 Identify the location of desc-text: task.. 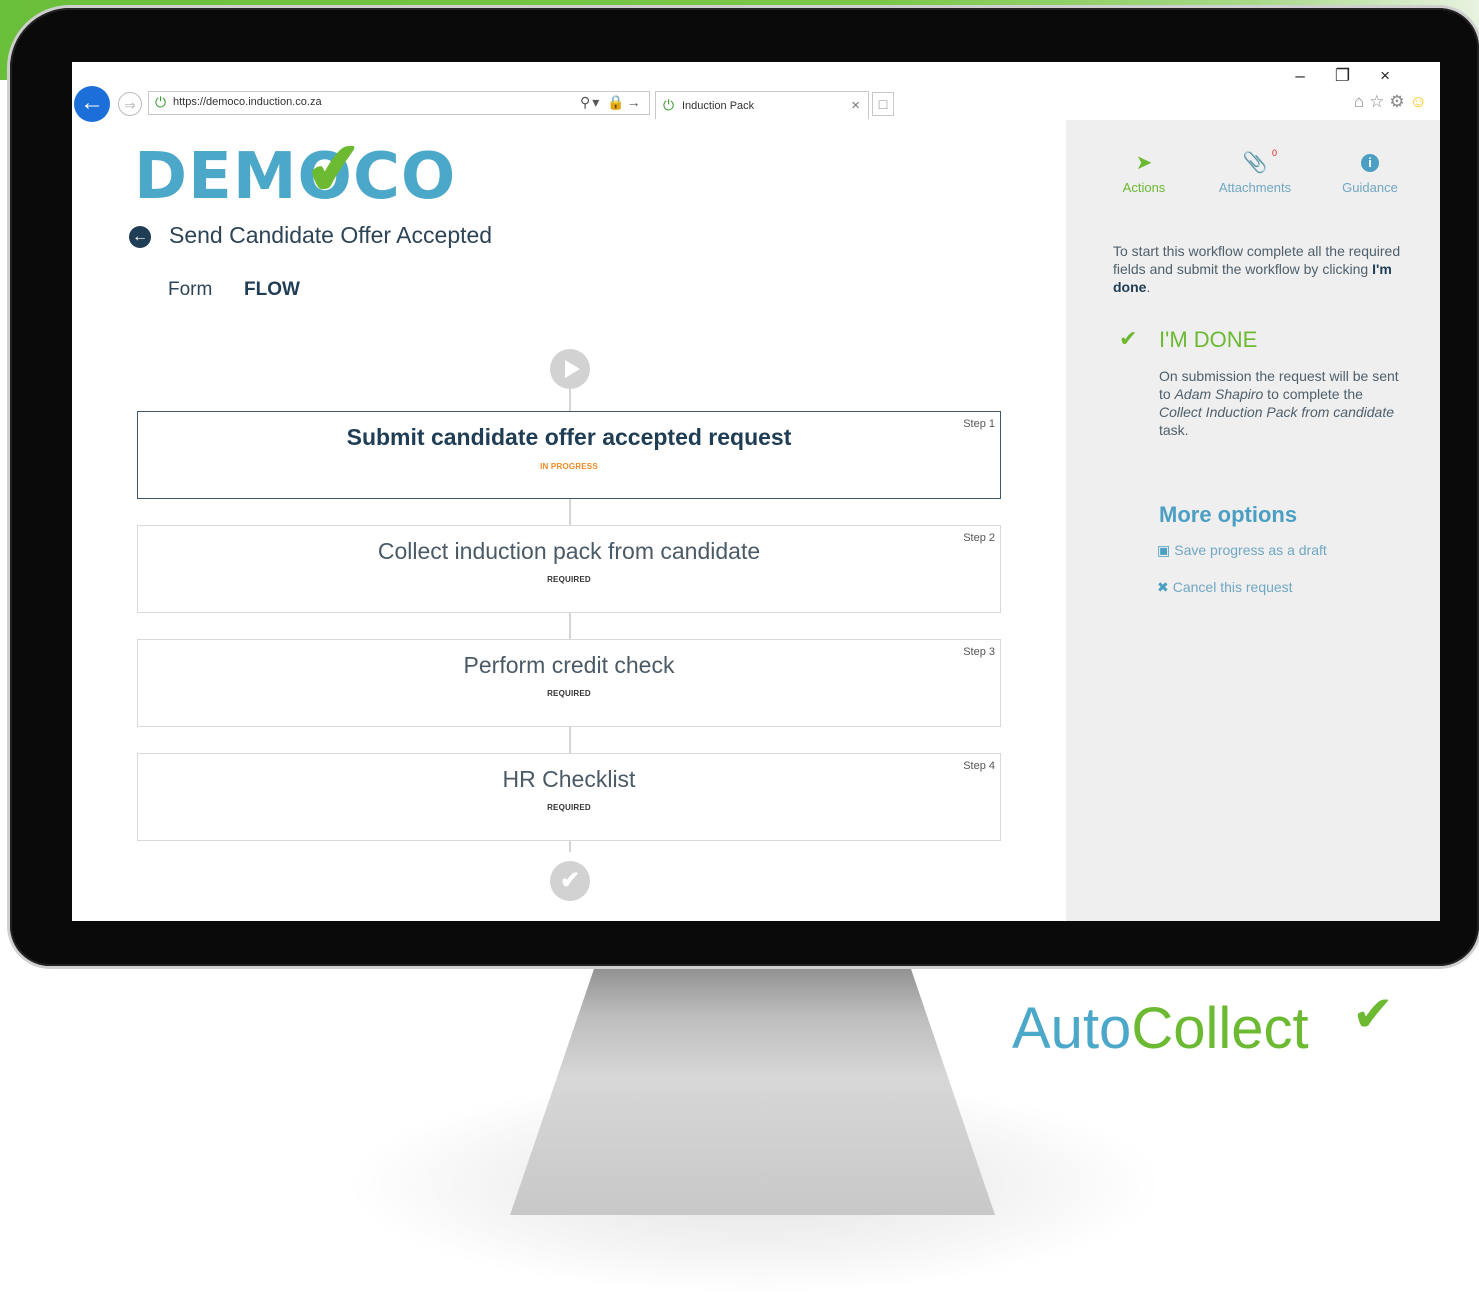
(1174, 430).